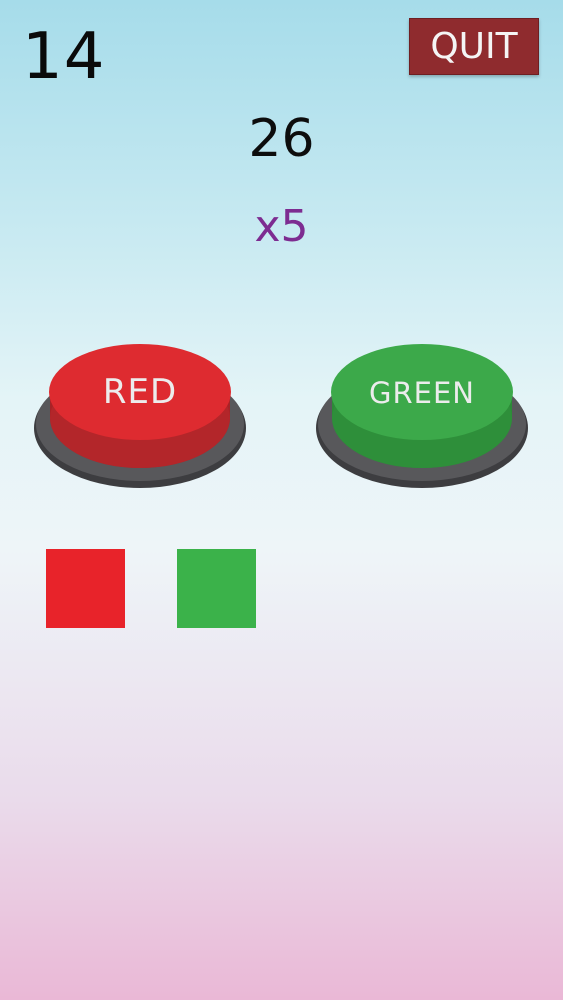  What do you see at coordinates (281, 139) in the screenshot?
I see `score-display: 26` at bounding box center [281, 139].